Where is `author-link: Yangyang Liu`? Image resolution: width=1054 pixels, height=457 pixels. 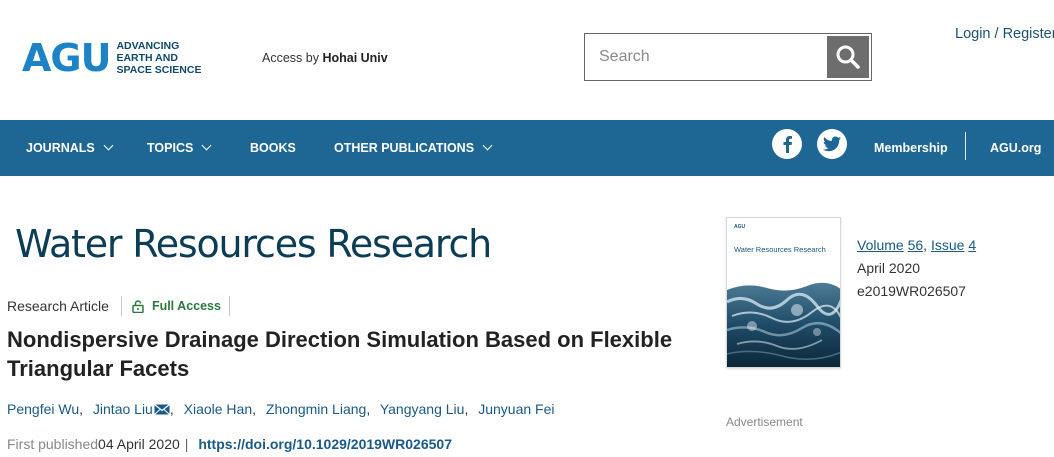 author-link: Yangyang Liu is located at coordinates (422, 409).